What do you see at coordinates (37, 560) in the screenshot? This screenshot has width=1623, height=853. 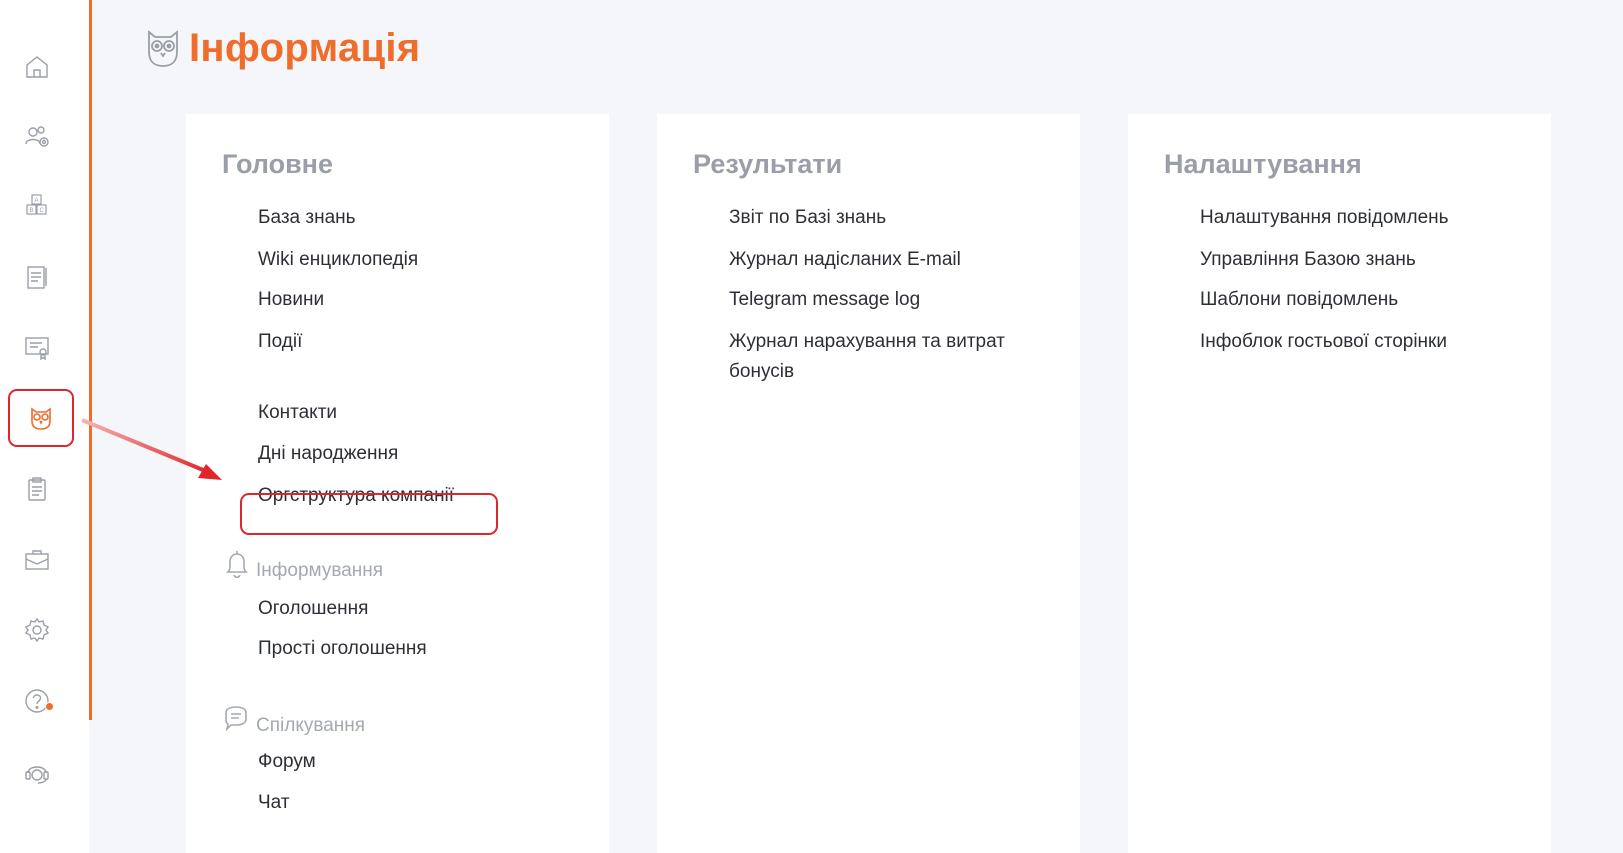 I see `briefcase-icon` at bounding box center [37, 560].